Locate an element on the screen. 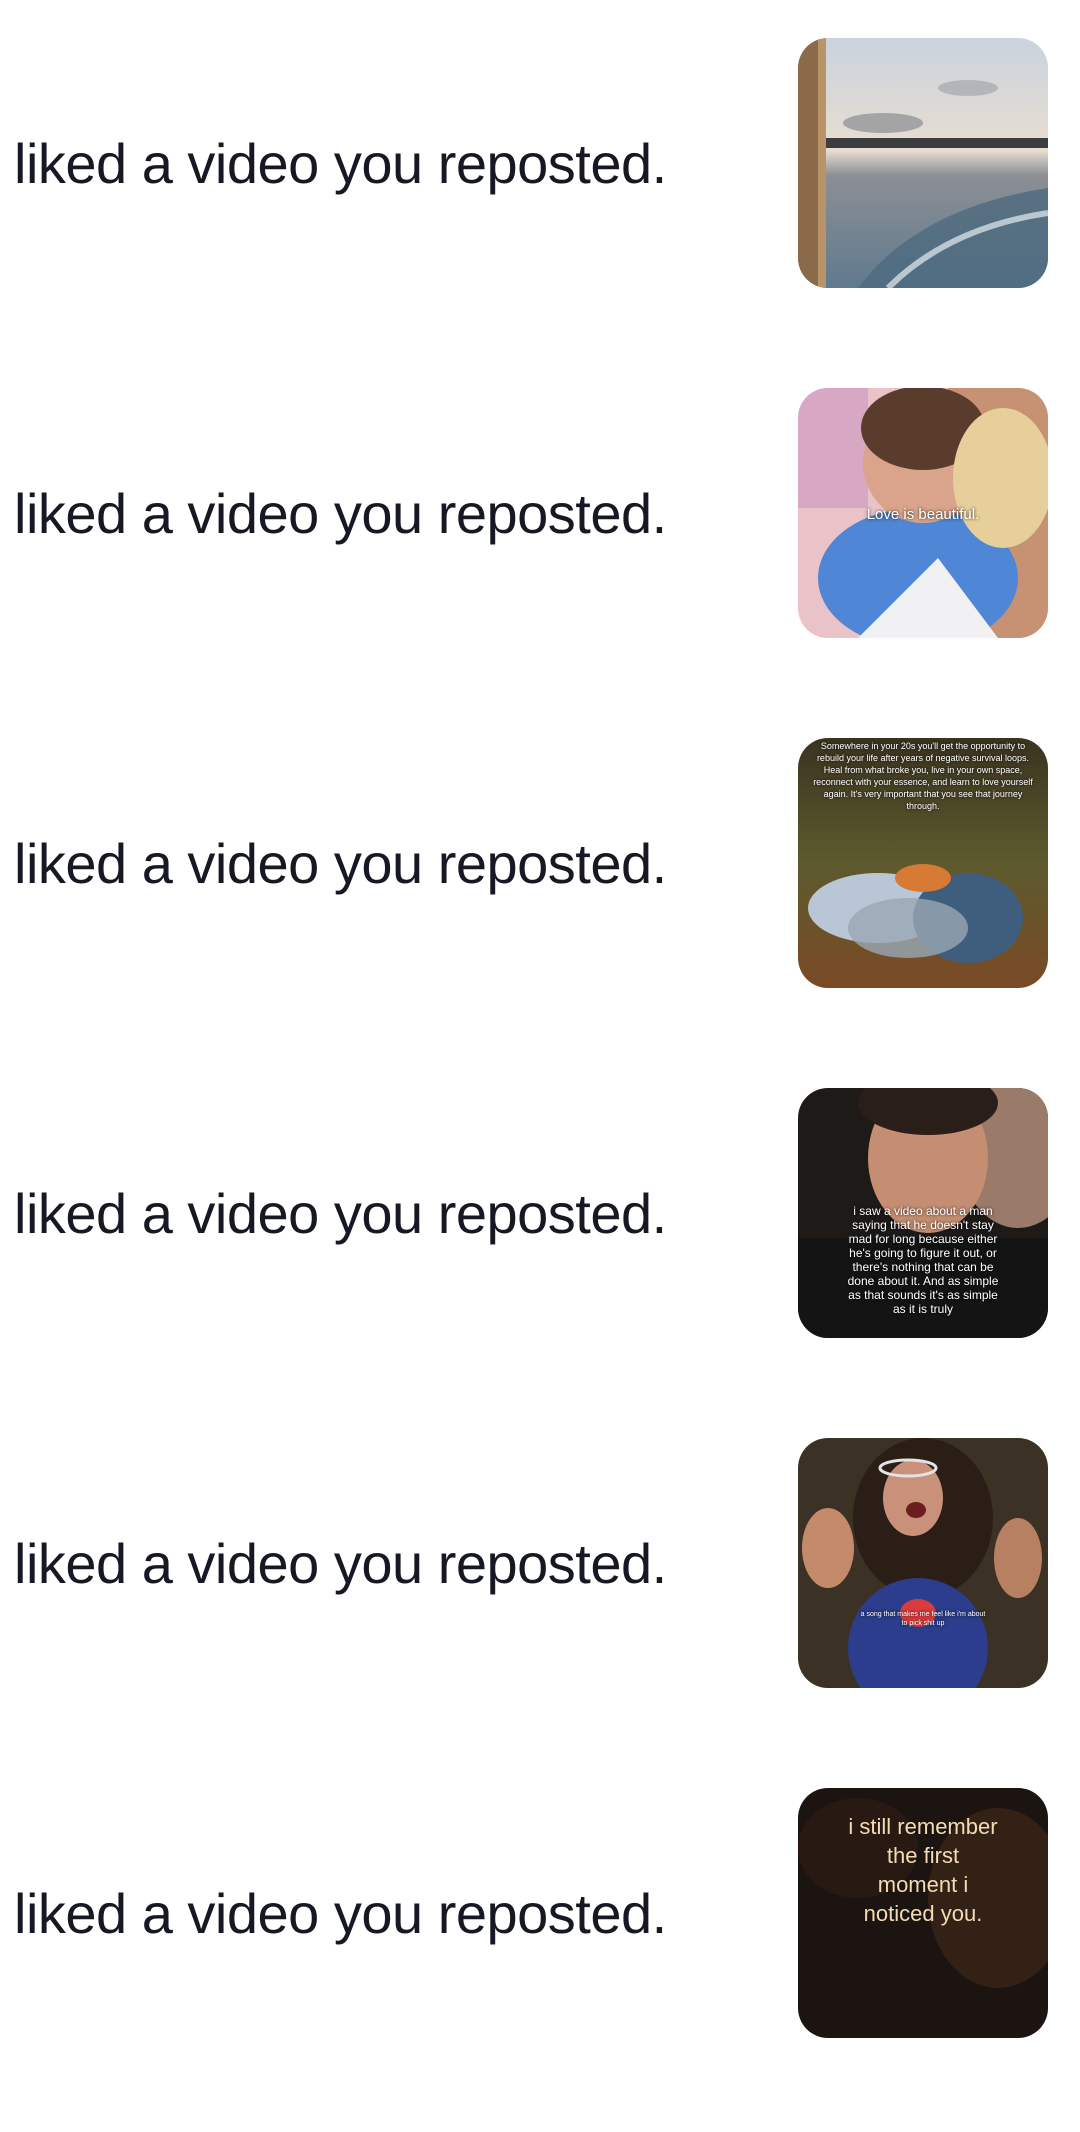 This screenshot has width=1080, height=2132. thumbnail-caption: Love is beautiful. is located at coordinates (923, 514).